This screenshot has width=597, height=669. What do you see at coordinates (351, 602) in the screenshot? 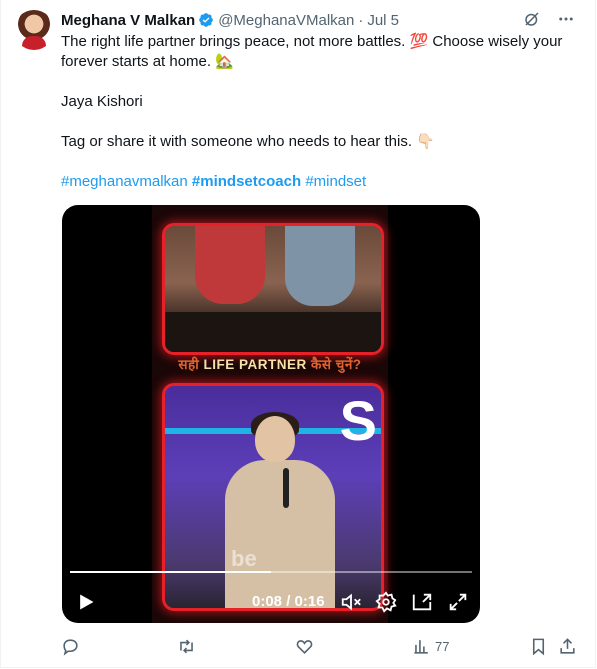
I see `mute-icon` at bounding box center [351, 602].